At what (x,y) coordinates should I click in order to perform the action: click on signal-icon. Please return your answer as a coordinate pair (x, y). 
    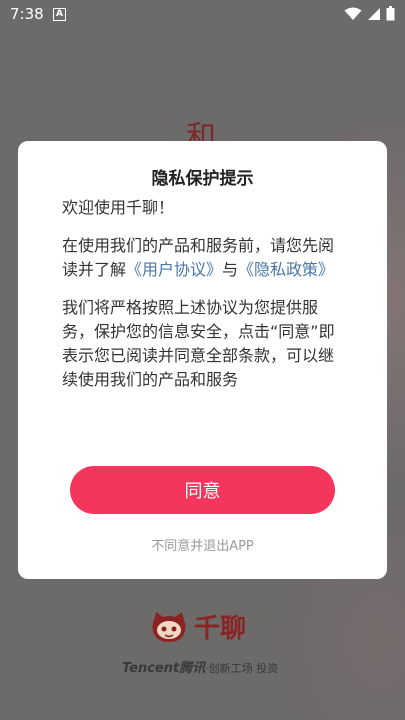
    Looking at the image, I should click on (374, 13).